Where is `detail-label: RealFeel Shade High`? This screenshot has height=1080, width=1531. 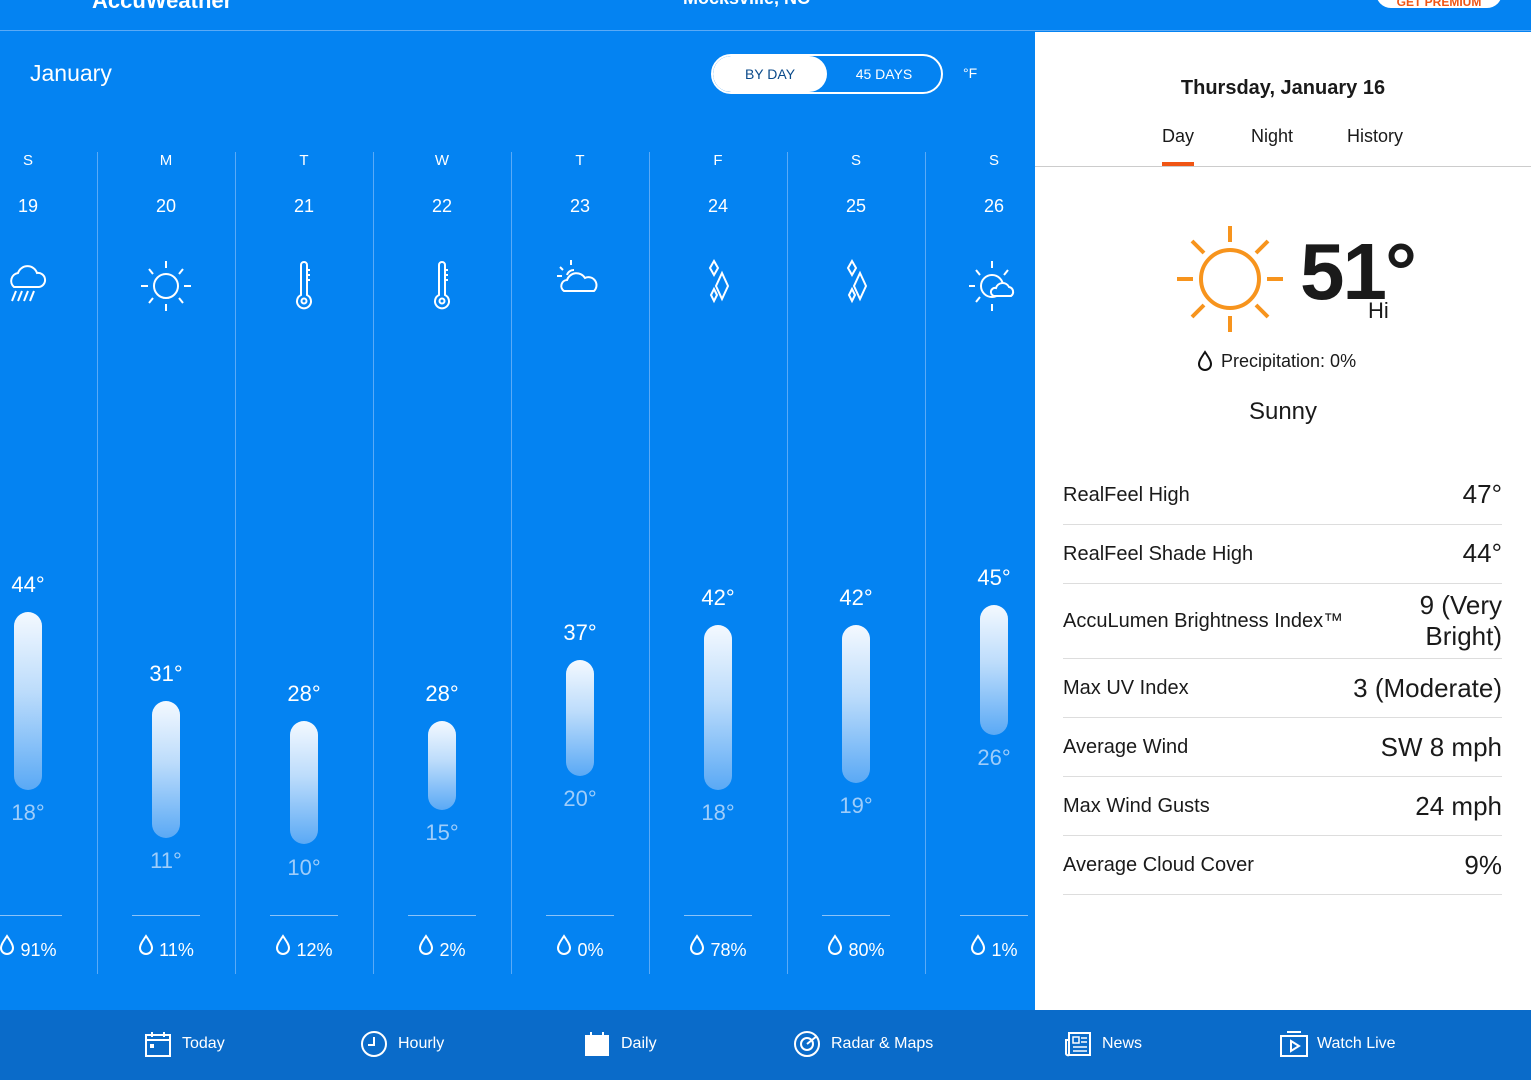
detail-label: RealFeel Shade High is located at coordinates (1158, 553).